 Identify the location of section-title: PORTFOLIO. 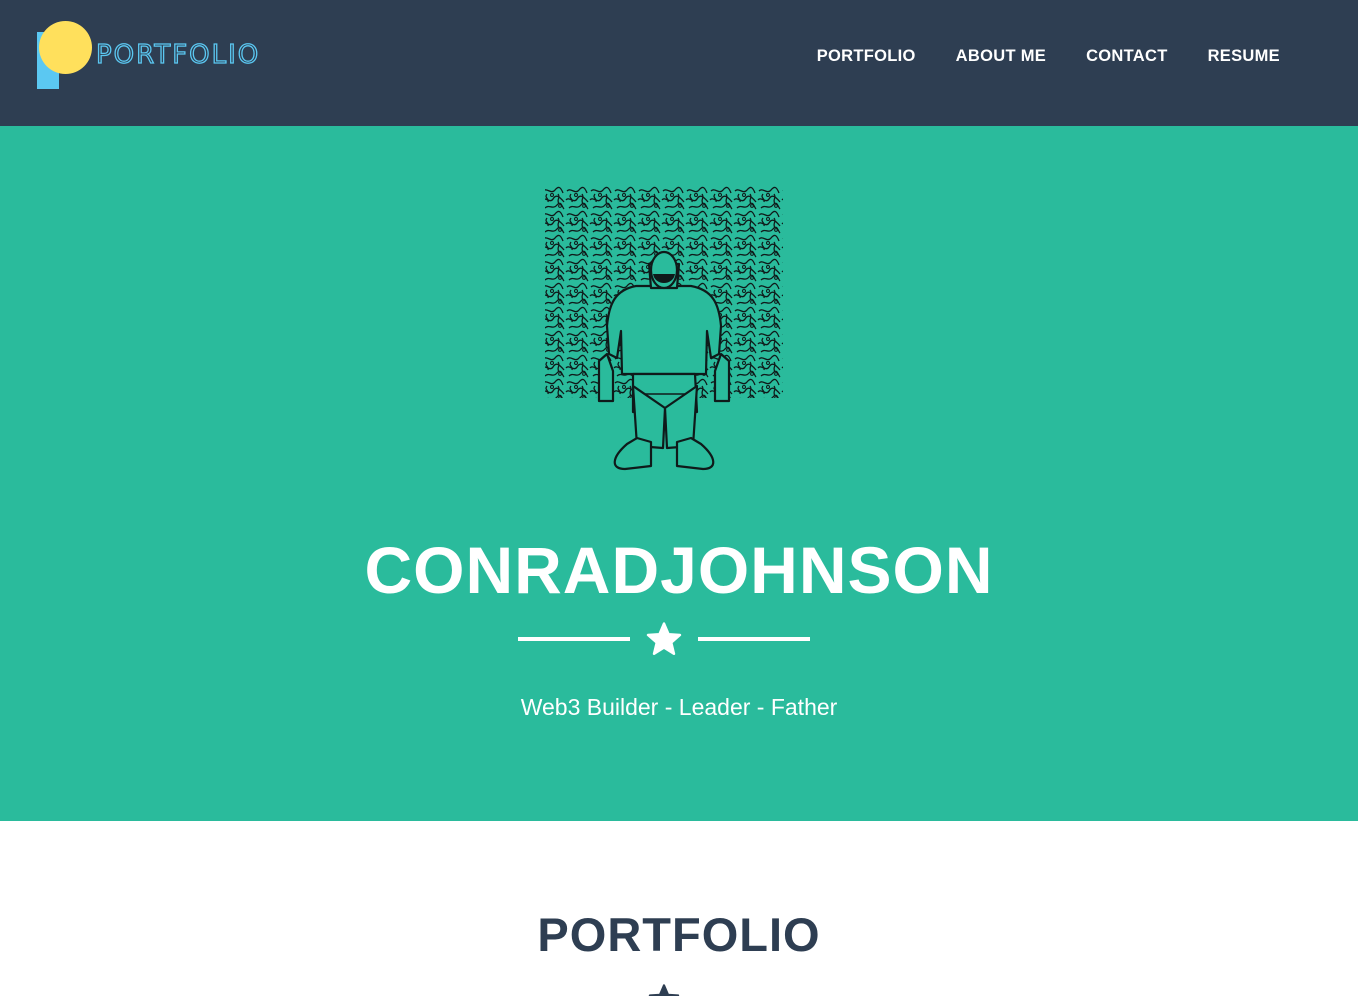
(679, 934).